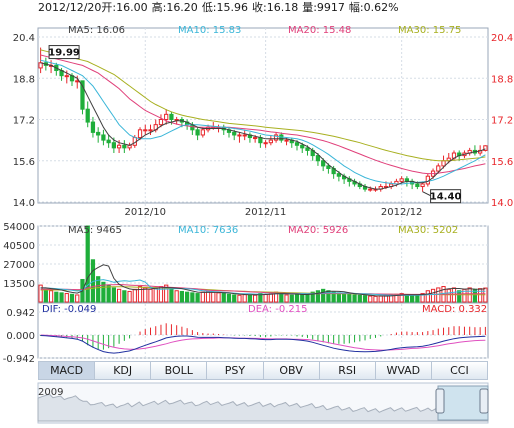 The image size is (514, 428). What do you see at coordinates (64, 53) in the screenshot?
I see `extreme-label: 19.99` at bounding box center [64, 53].